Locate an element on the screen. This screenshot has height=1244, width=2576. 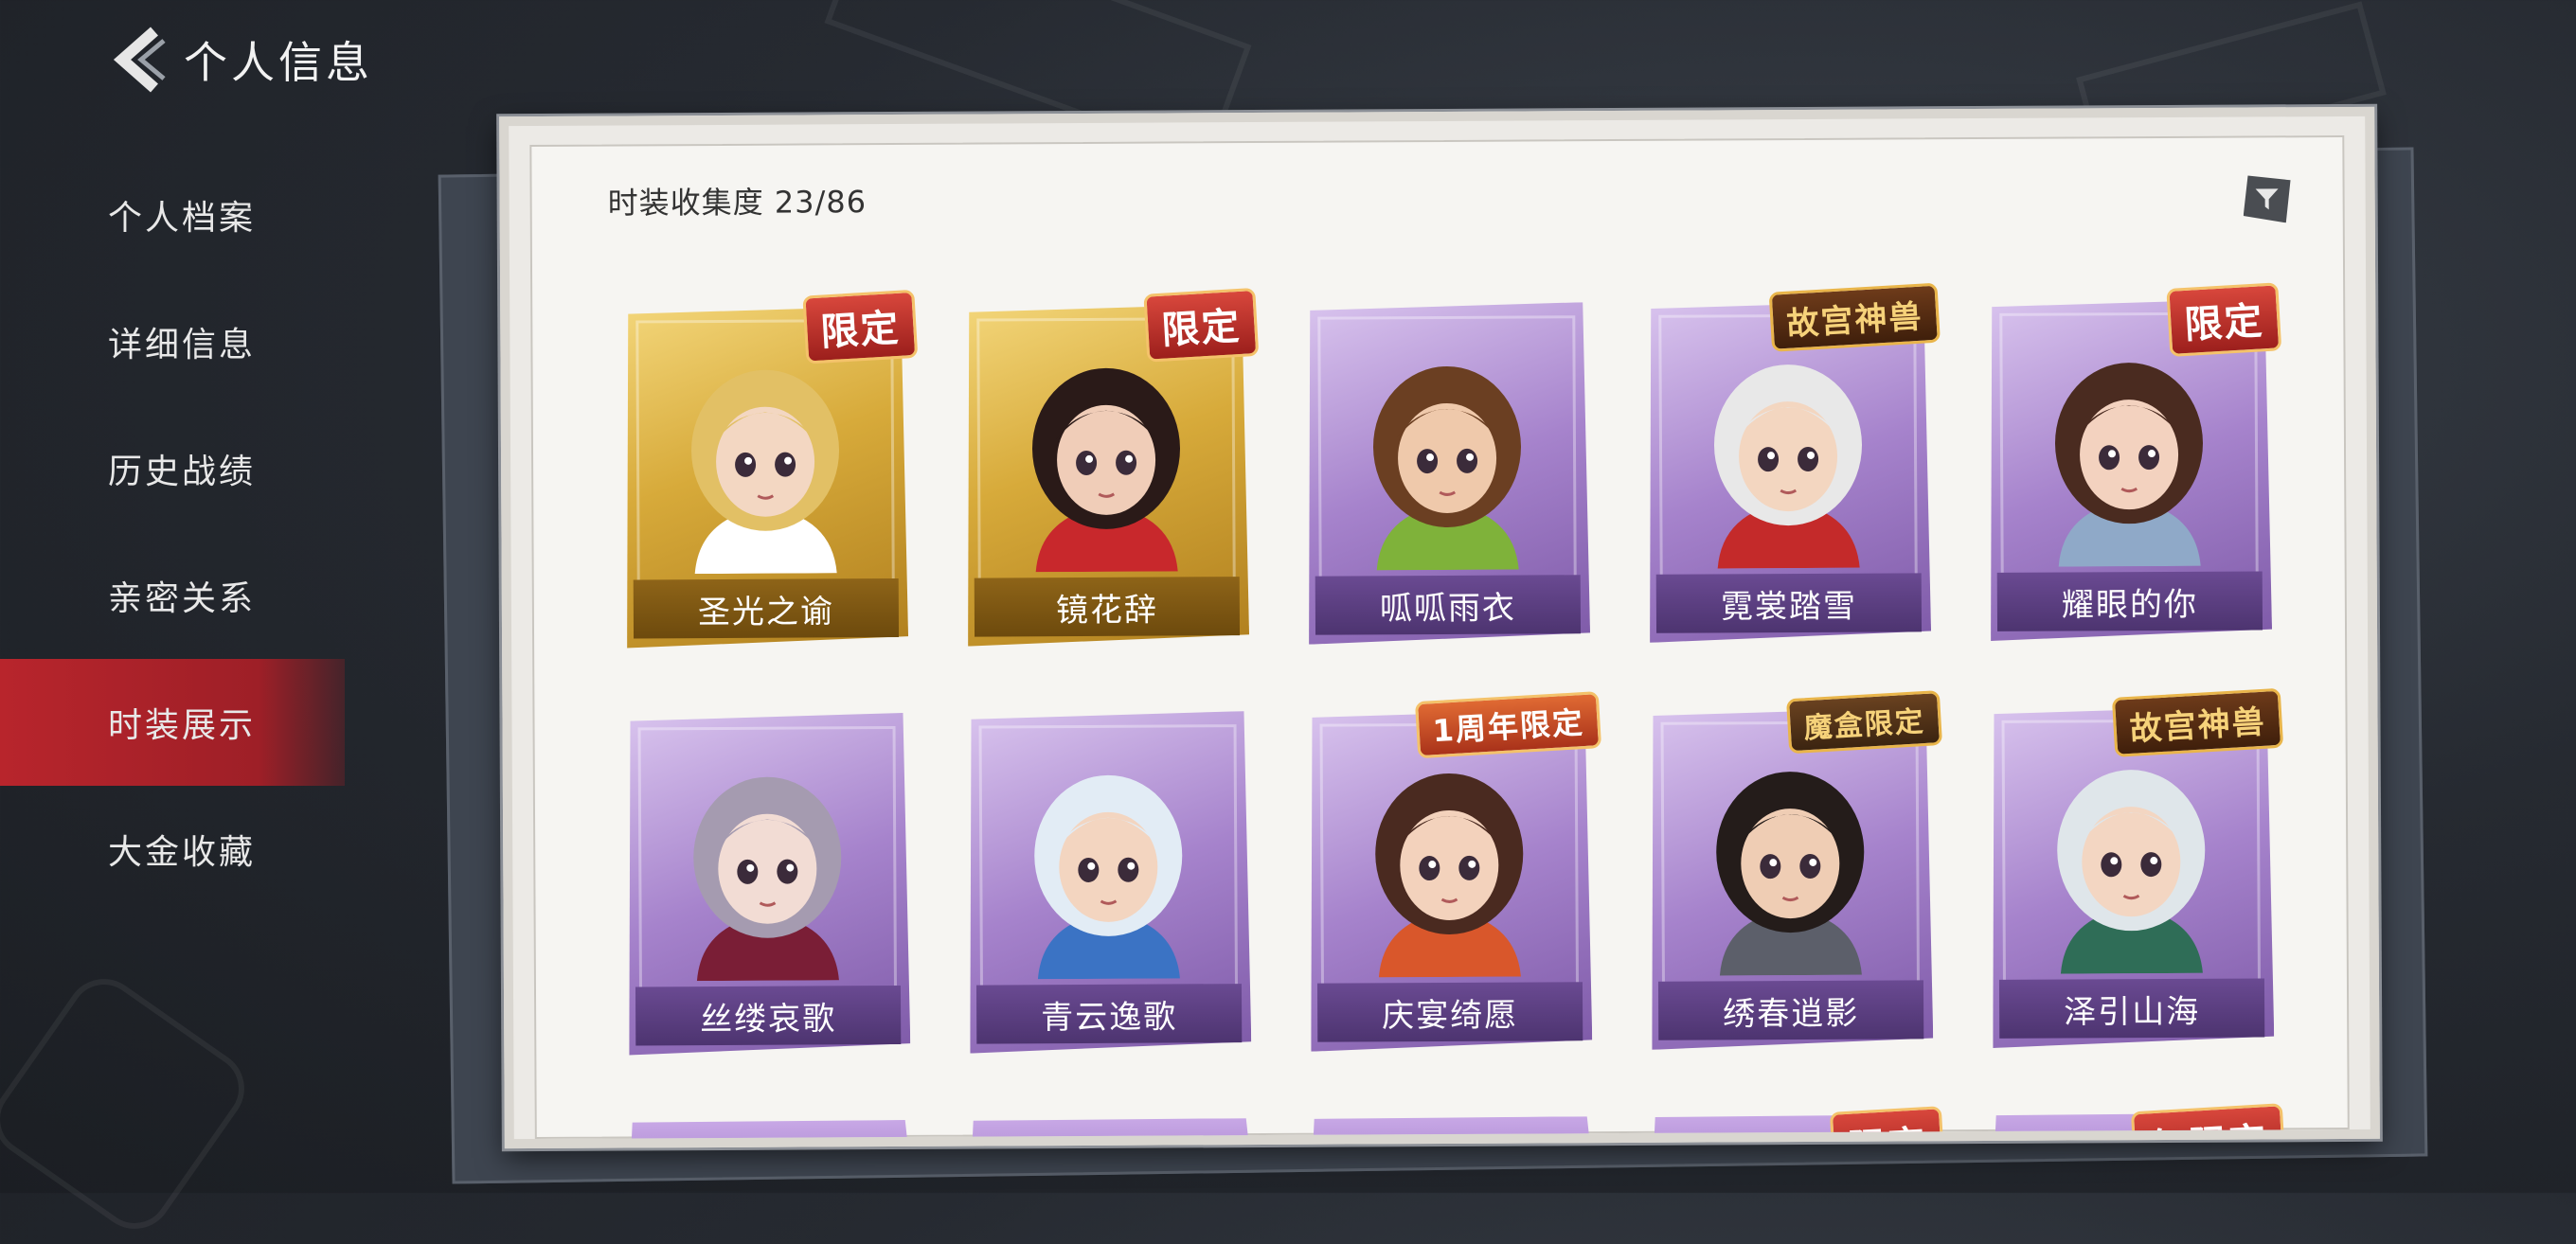
costume-card: 庆宴绮愿 1周年限定 is located at coordinates (1454, 871).